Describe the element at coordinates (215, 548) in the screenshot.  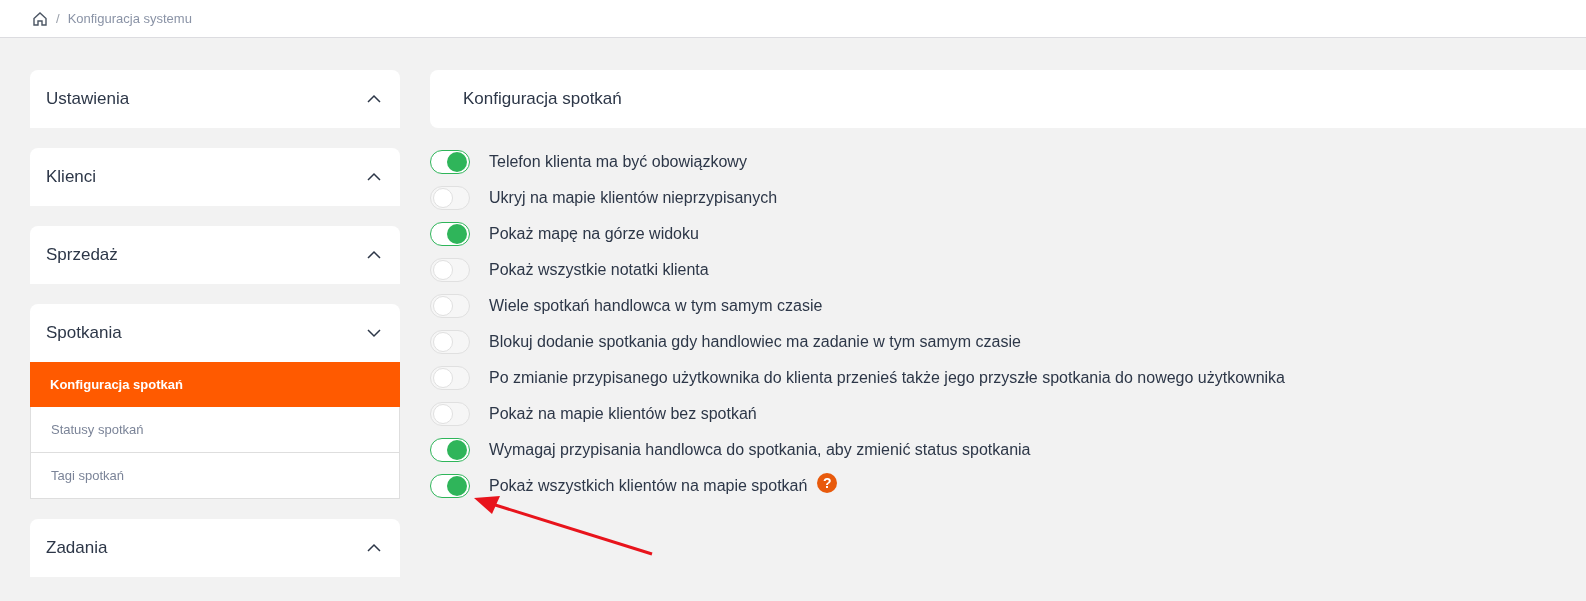
I see `section-header: Zadania` at that location.